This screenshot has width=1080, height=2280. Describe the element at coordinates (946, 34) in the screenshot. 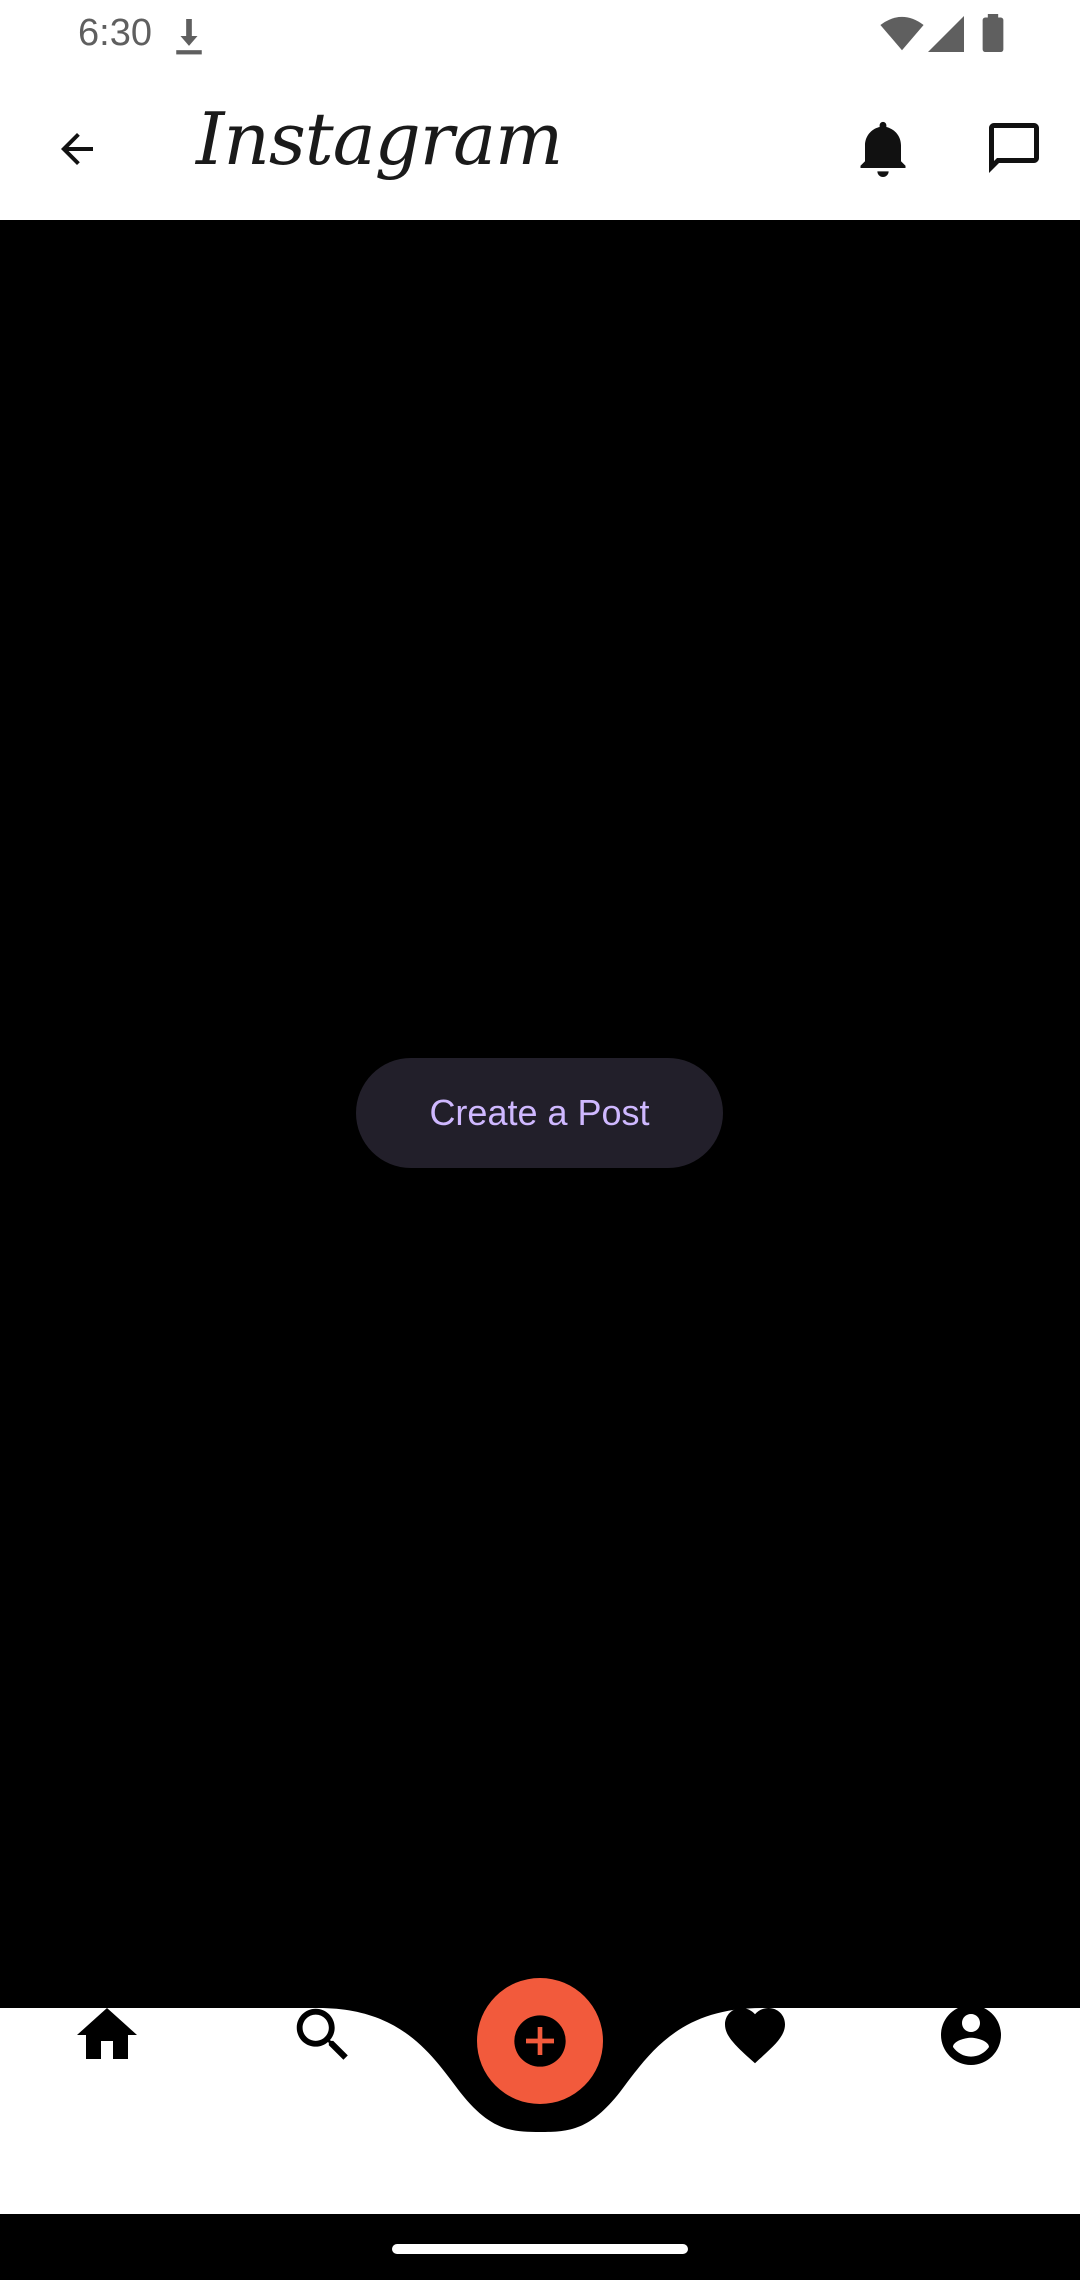

I see `signal-icon` at that location.